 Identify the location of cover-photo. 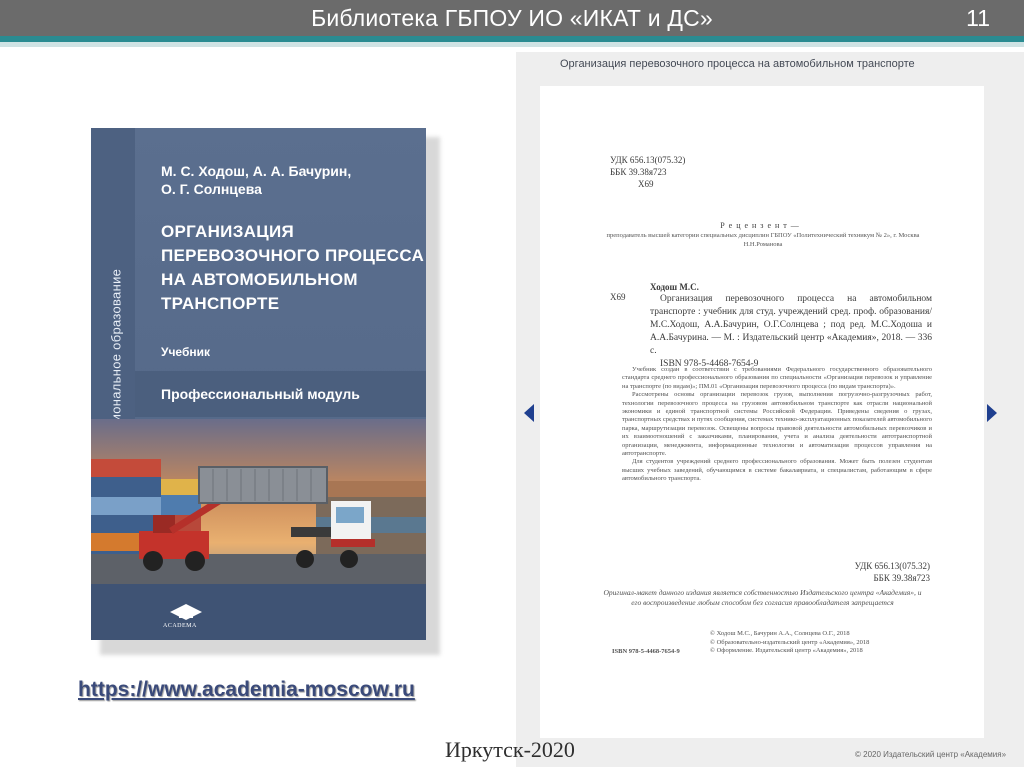
(258, 501).